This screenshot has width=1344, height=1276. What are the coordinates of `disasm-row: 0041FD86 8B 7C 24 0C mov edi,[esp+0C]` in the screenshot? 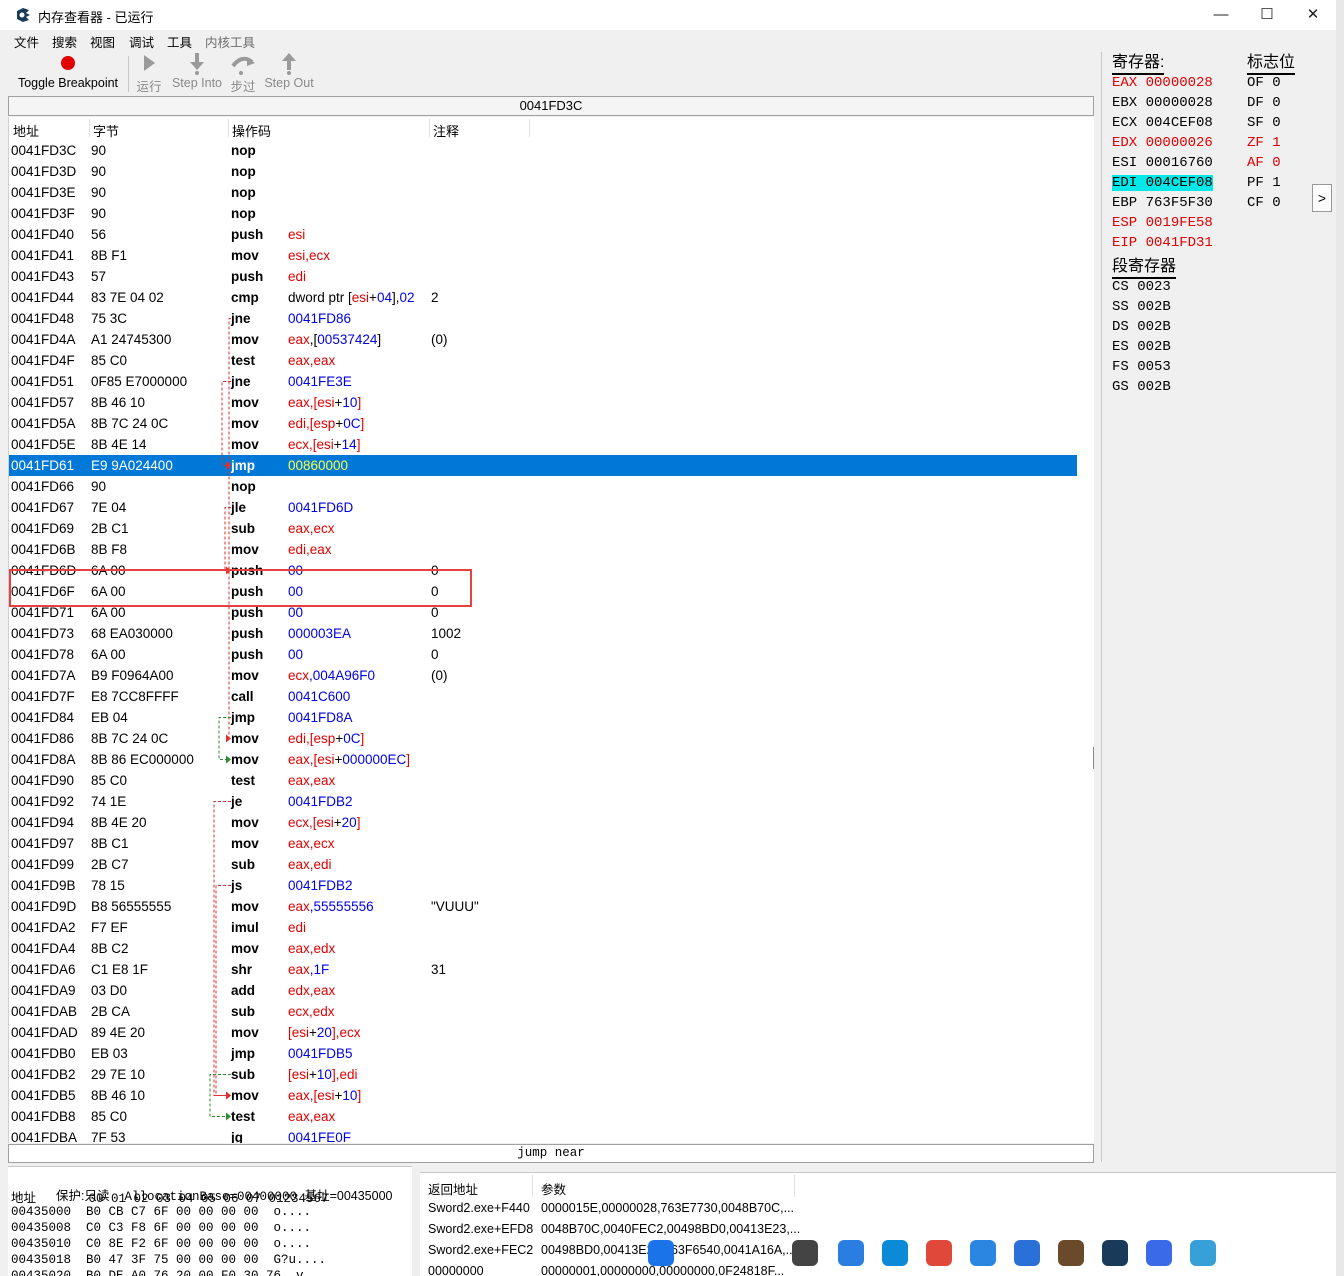 It's located at (543, 738).